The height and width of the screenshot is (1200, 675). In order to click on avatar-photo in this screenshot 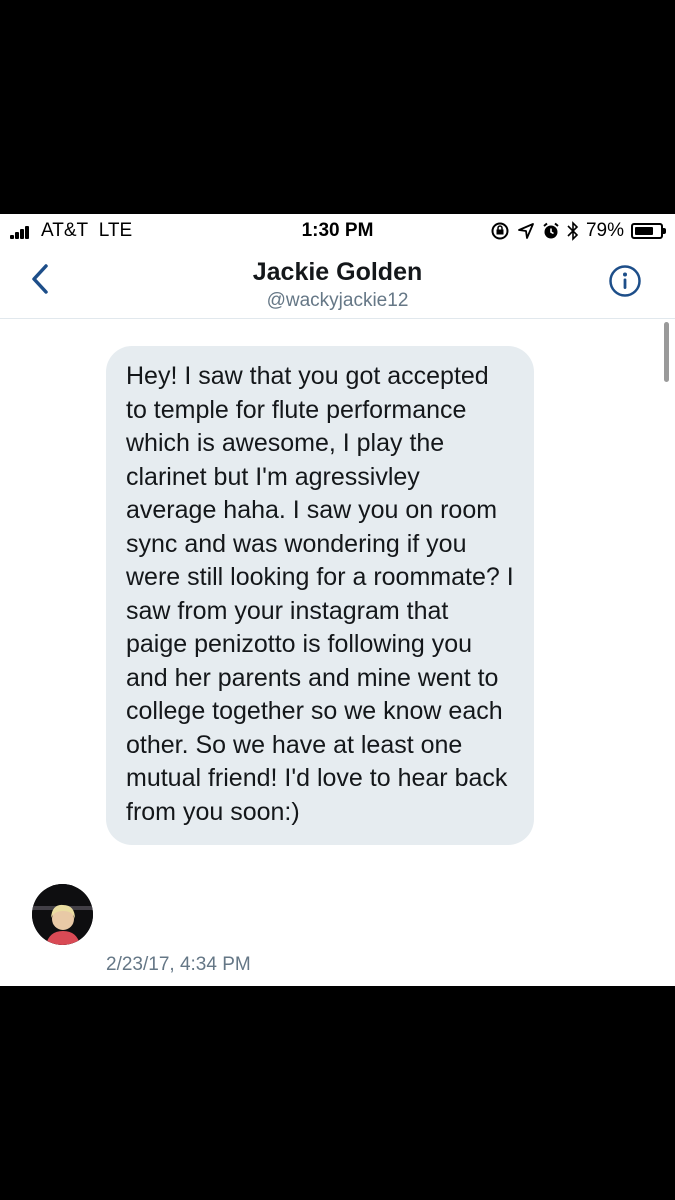, I will do `click(62, 914)`.